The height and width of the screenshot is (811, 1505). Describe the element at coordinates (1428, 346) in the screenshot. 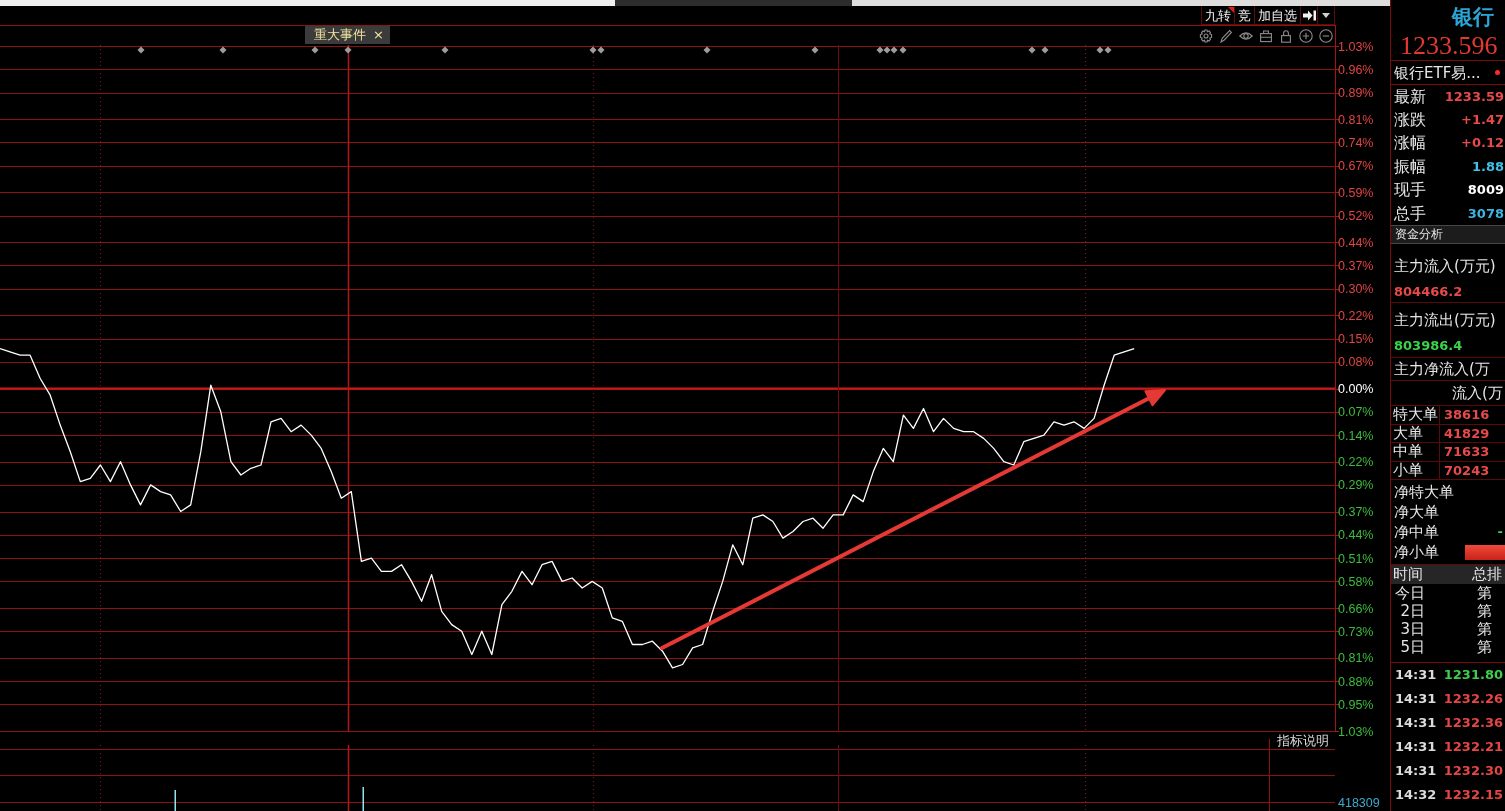

I see `flow-value: 803986.4` at that location.